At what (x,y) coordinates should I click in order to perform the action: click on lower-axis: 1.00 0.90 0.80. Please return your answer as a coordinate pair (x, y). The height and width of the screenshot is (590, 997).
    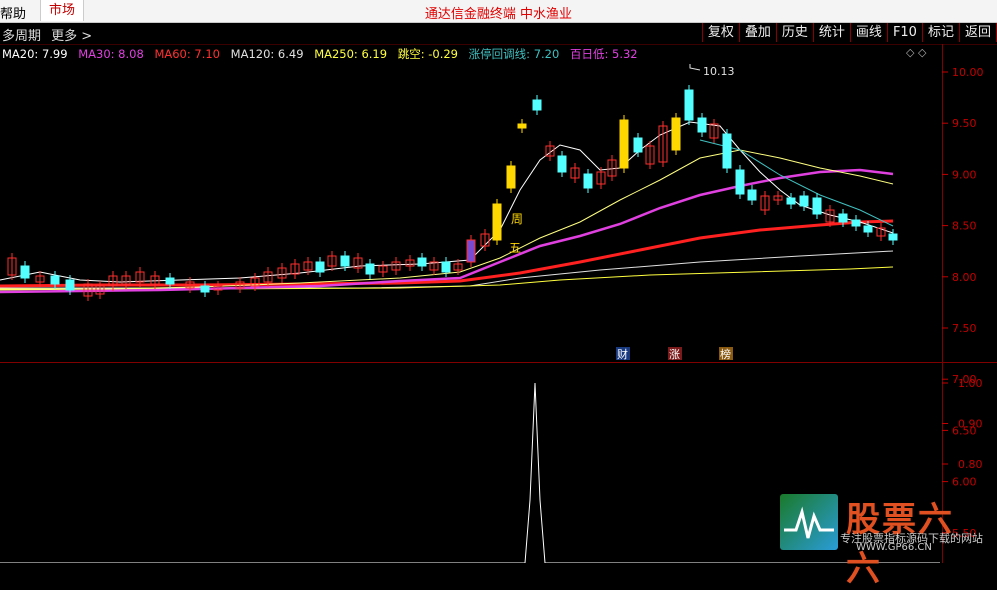
    Looking at the image, I should click on (962, 424).